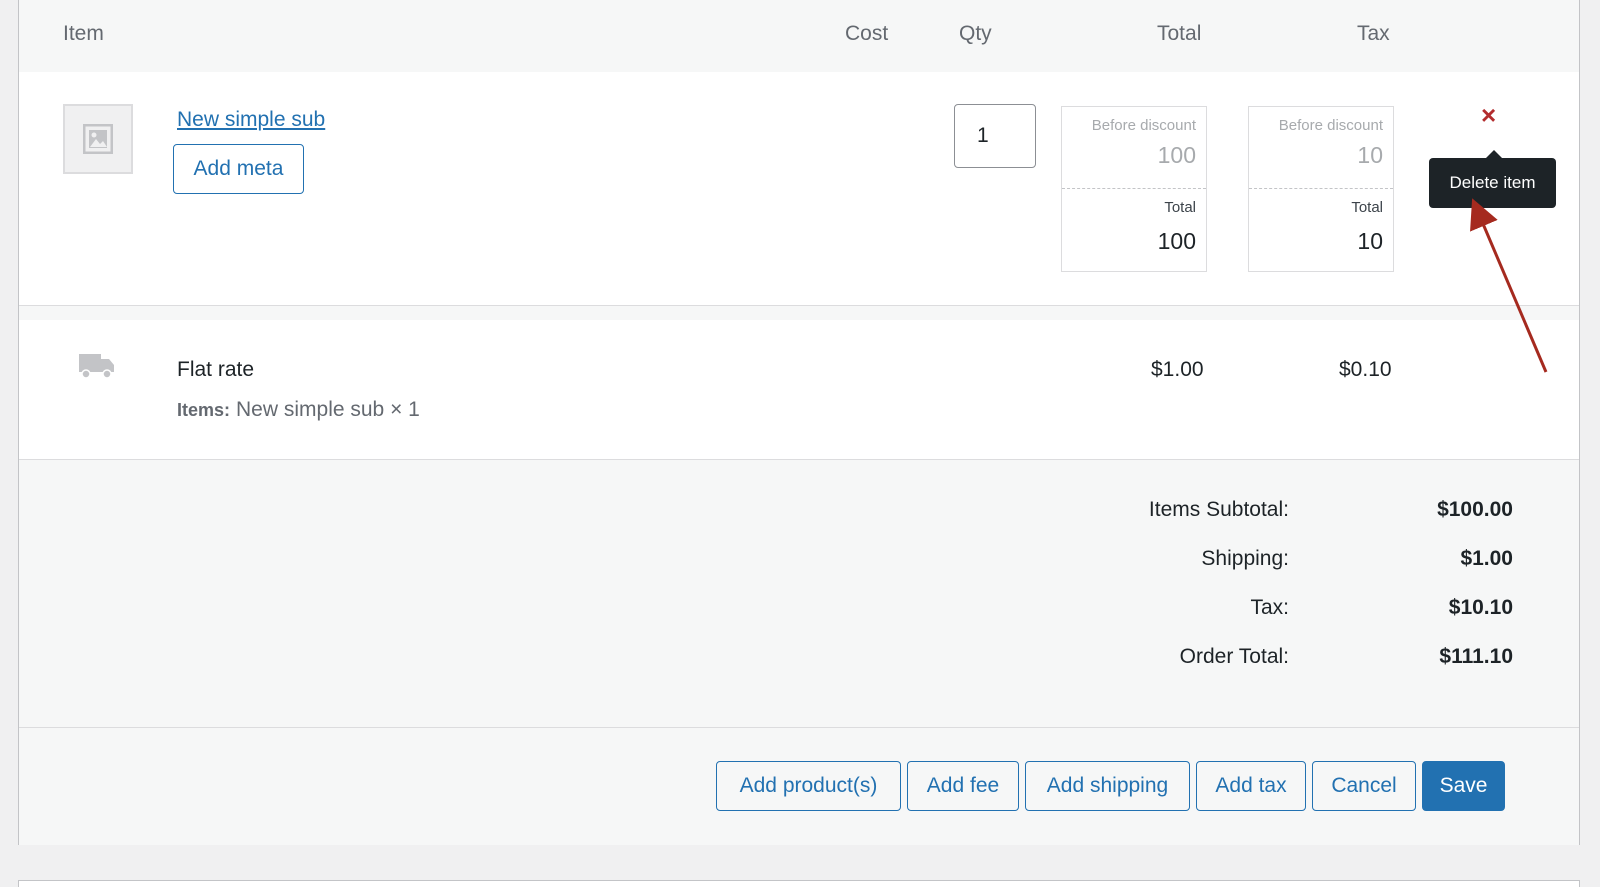 The image size is (1600, 887). I want to click on add-products-button: Add product(s), so click(808, 786).